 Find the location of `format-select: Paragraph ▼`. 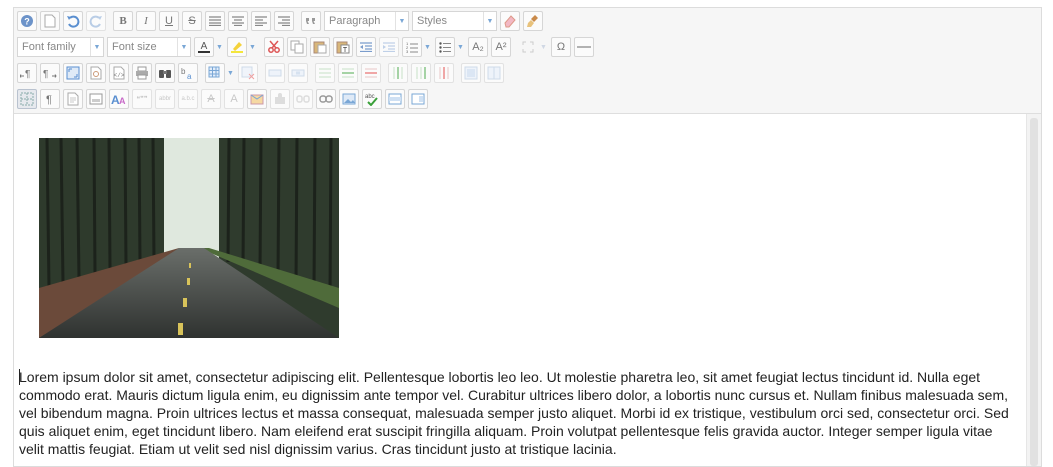

format-select: Paragraph ▼ is located at coordinates (366, 21).